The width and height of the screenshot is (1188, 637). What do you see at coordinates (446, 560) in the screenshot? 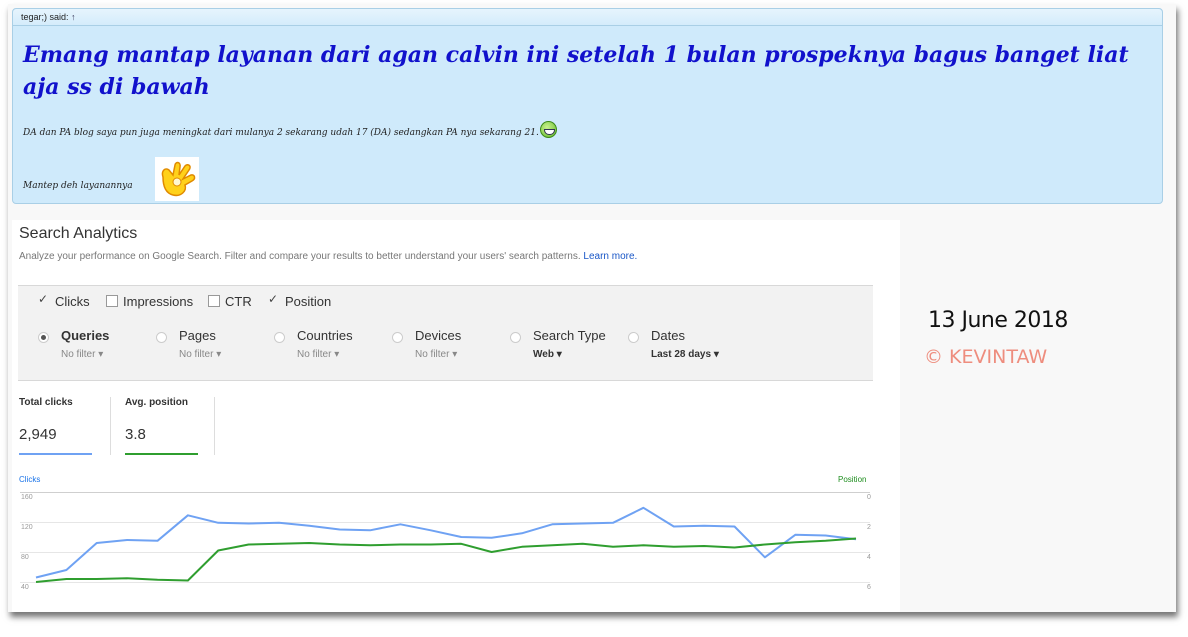
I see `position-series-line` at bounding box center [446, 560].